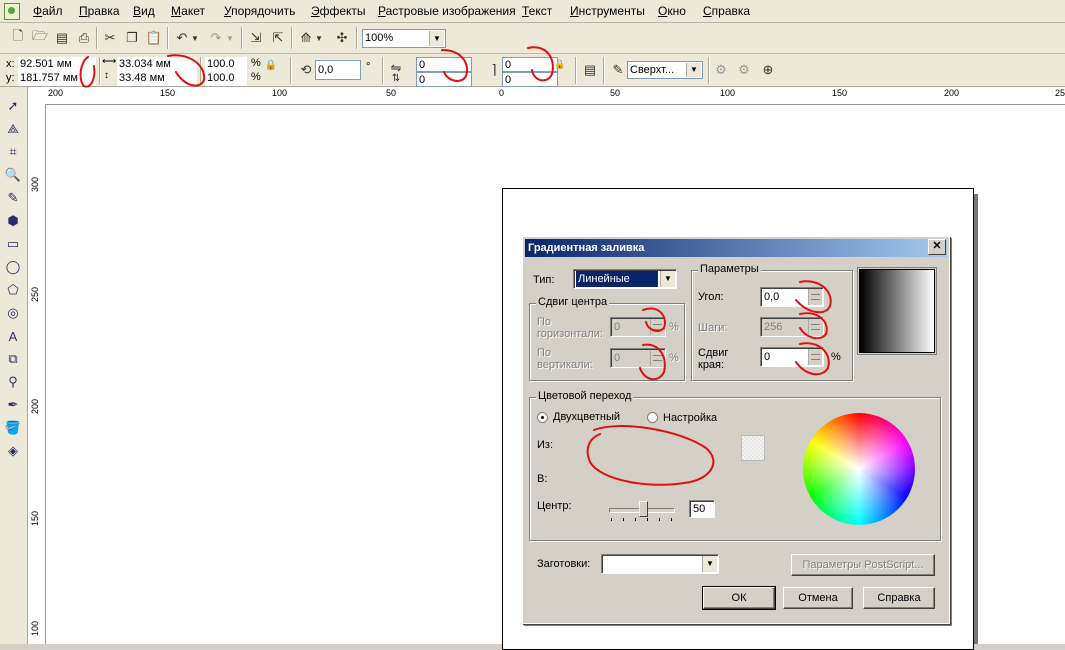 Image resolution: width=1065 pixels, height=650 pixels. Describe the element at coordinates (157, 64) in the screenshot. I see `width-field: 33.034 мм` at that location.